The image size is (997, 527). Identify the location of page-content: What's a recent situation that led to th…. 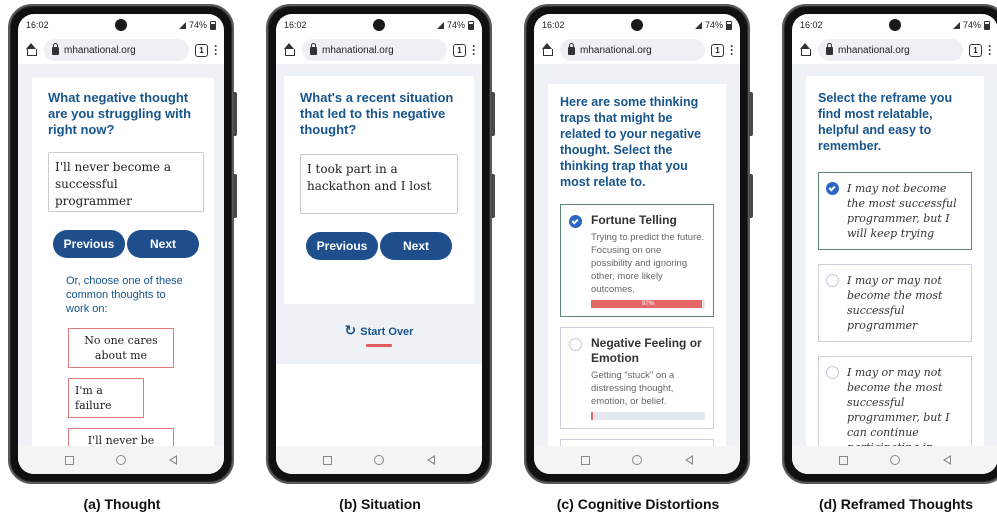
(379, 255).